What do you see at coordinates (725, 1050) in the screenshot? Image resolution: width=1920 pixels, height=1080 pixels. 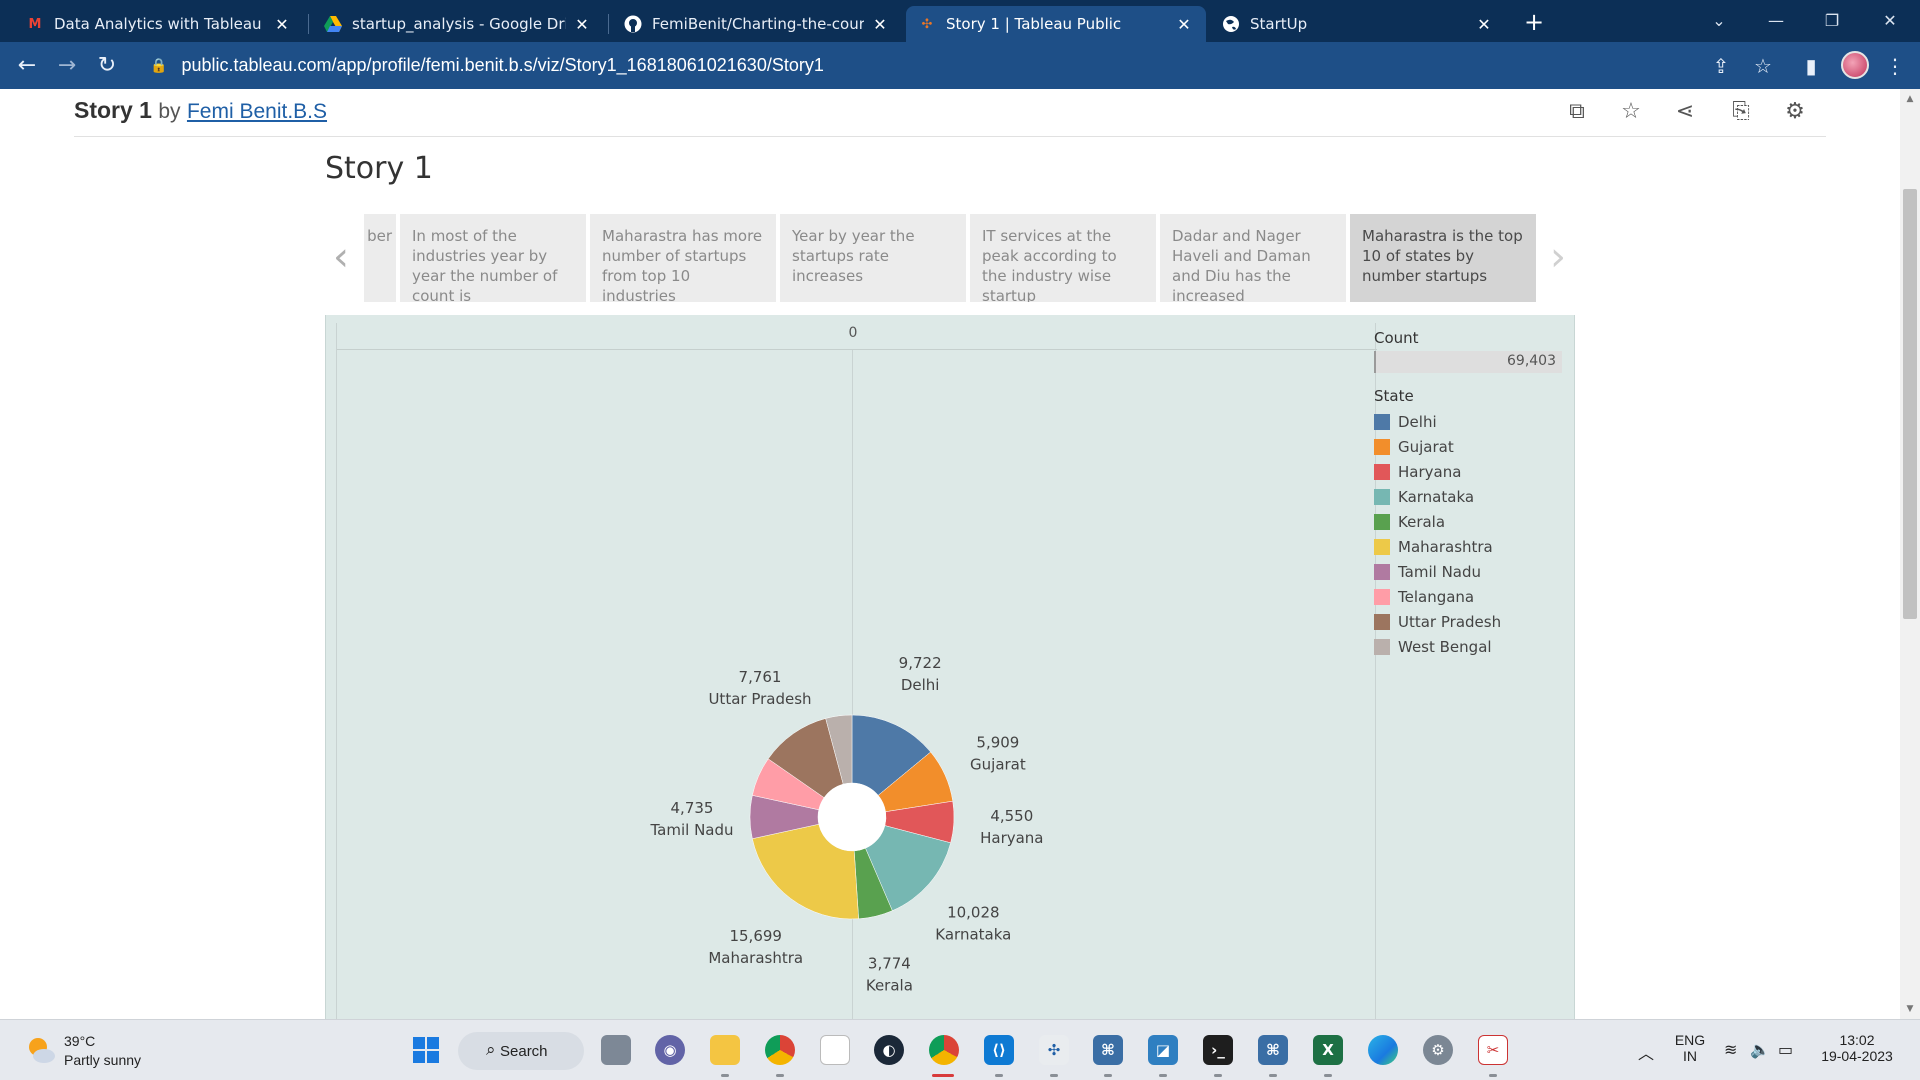 I see `file-explorer-icon` at bounding box center [725, 1050].